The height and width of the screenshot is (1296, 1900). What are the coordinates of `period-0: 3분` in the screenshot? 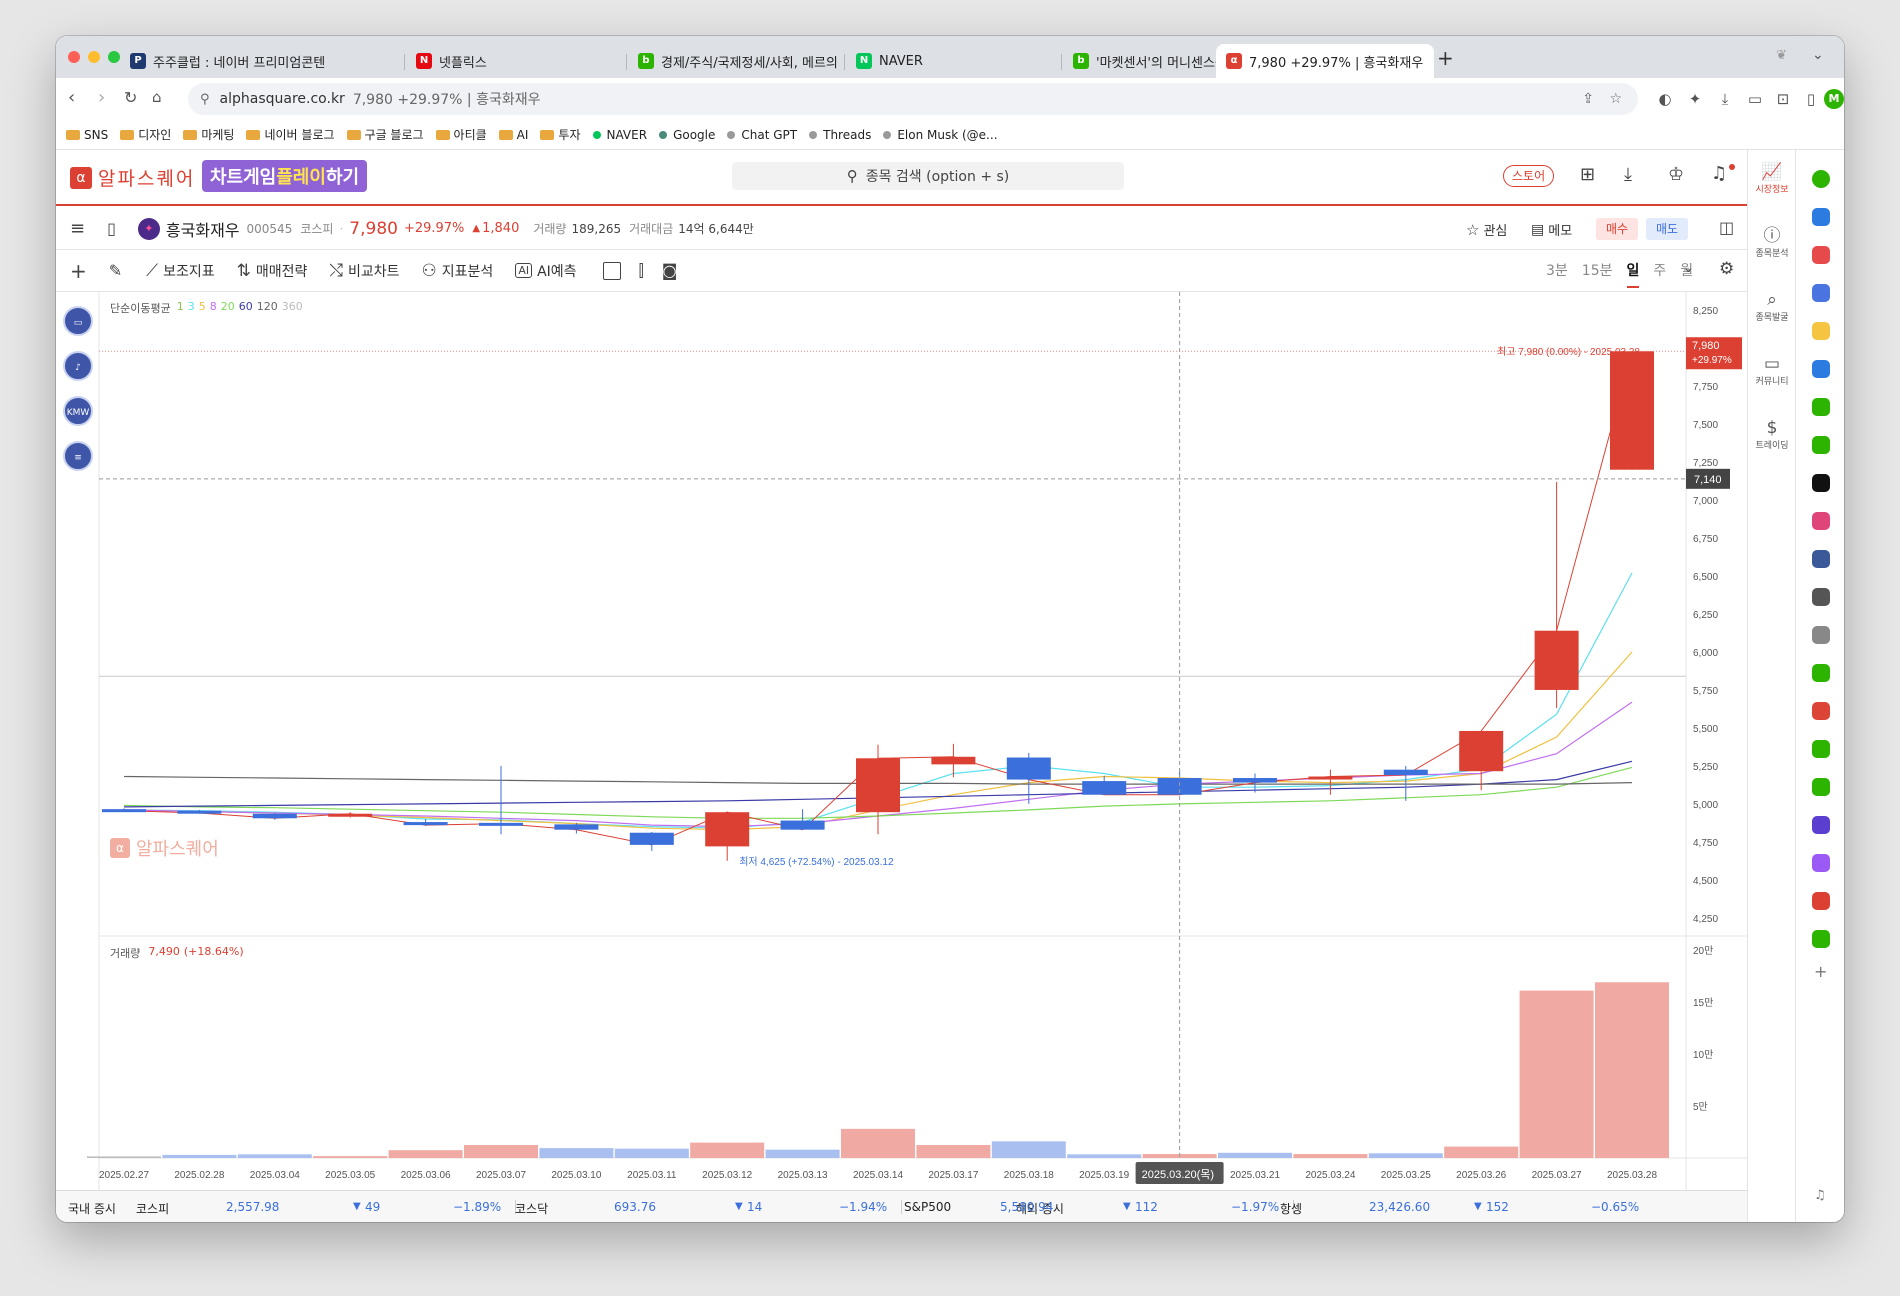 It's located at (1557, 274).